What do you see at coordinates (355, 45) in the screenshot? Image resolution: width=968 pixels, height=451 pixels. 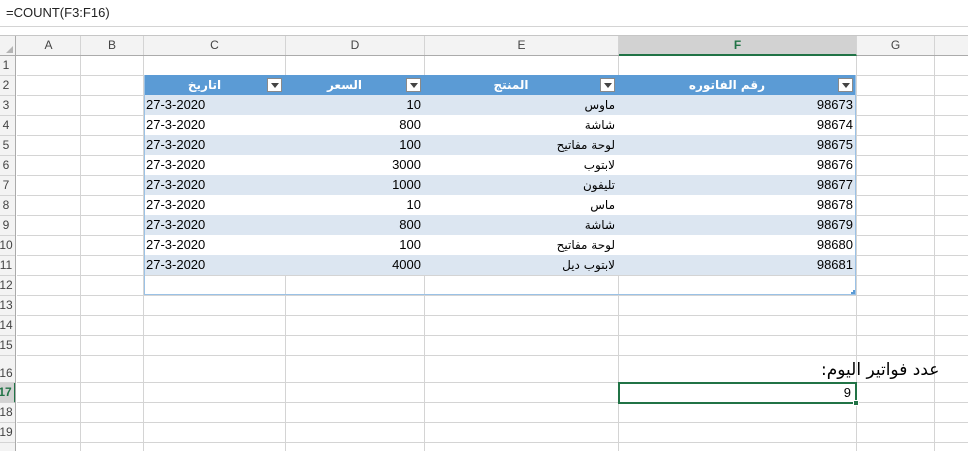 I see `column-header-d: D` at bounding box center [355, 45].